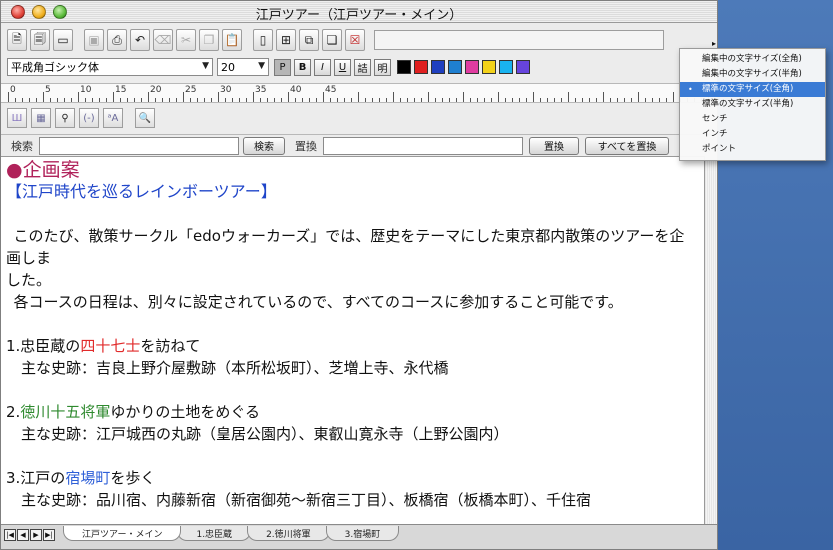 This screenshot has height=550, width=833. I want to click on course-2-highlight: 徳川十五将軍, so click(65, 412).